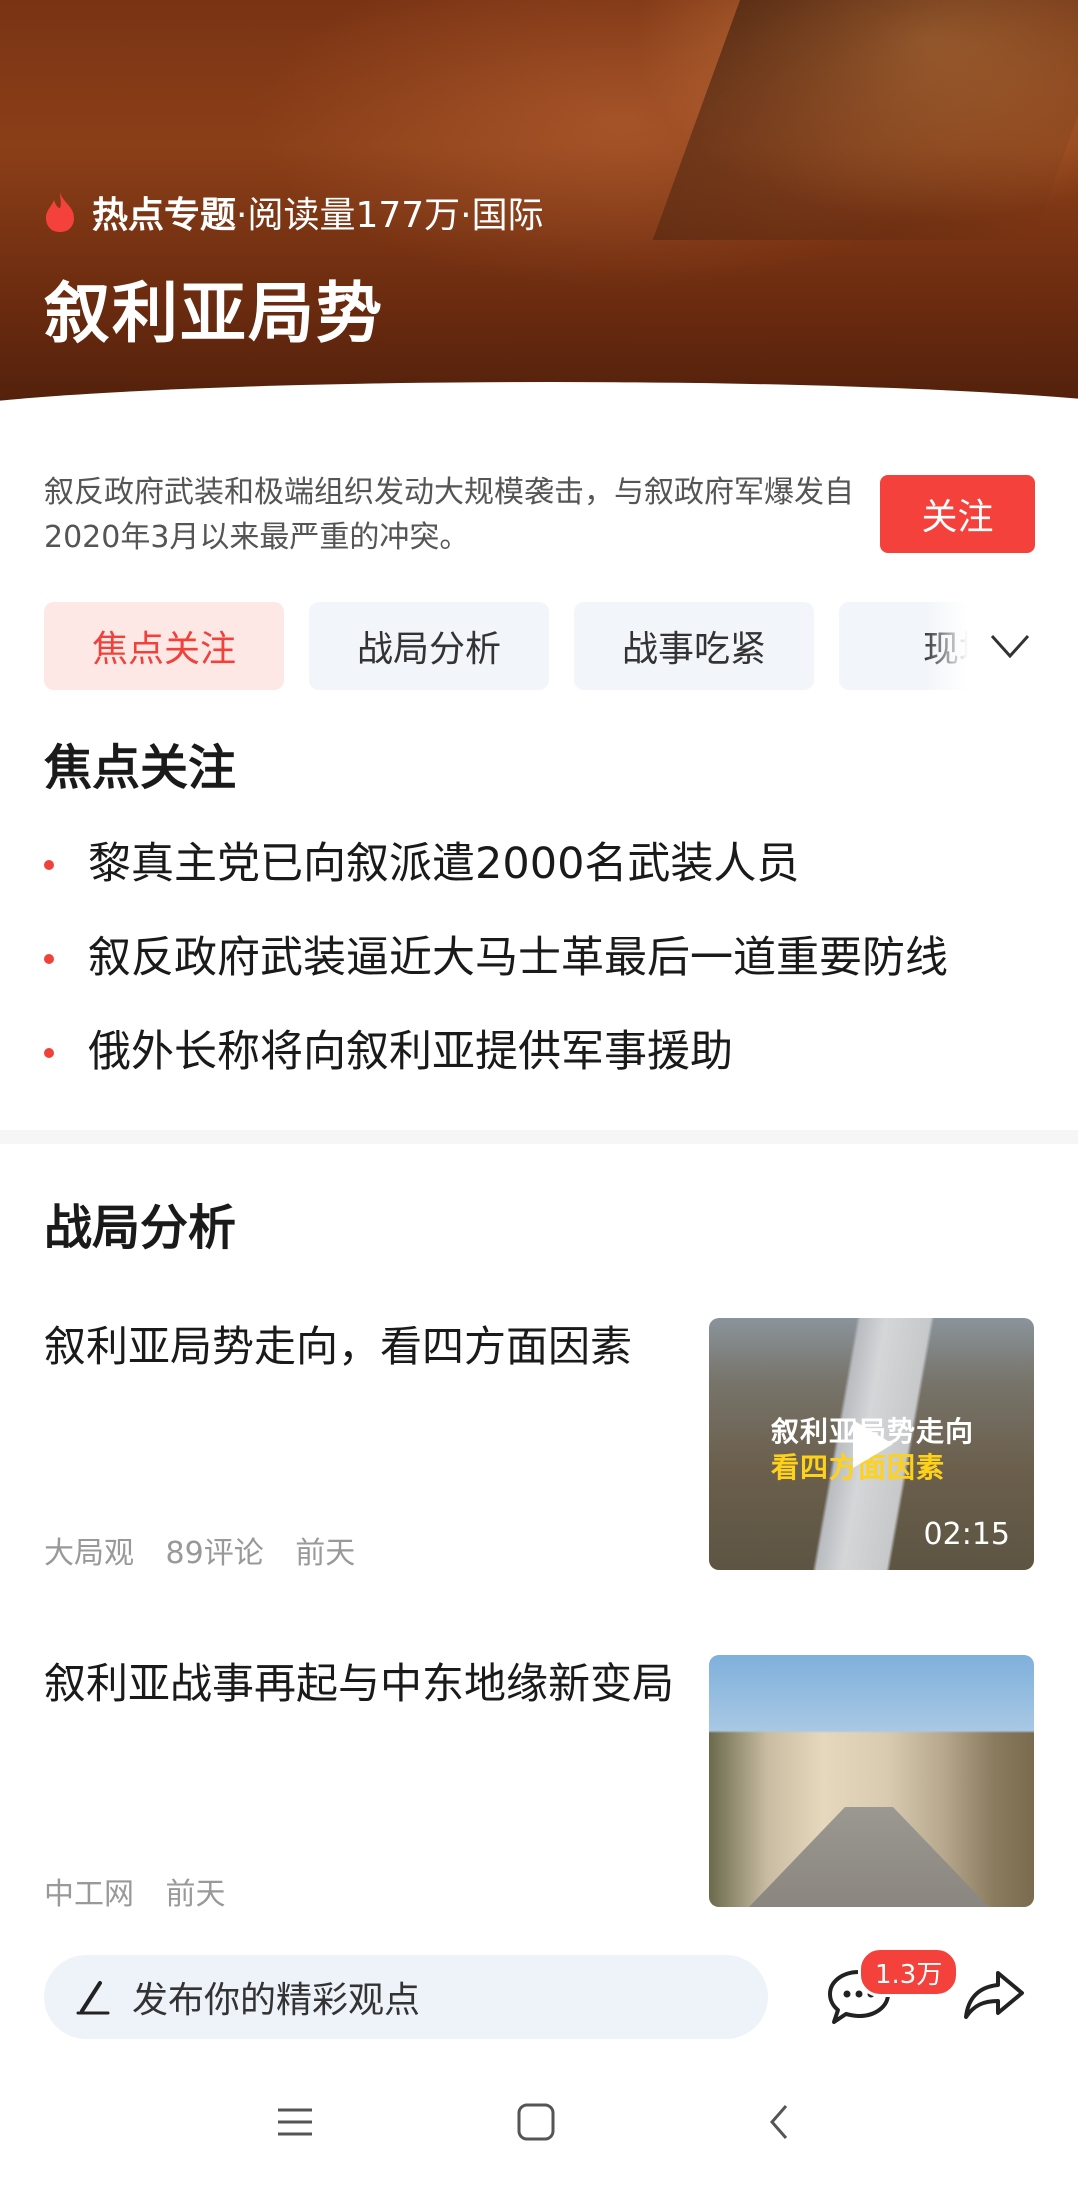 This screenshot has height=2189, width=1078. I want to click on list-item-text: 俄外长称将向叙利亚提供军事援助, so click(410, 1052).